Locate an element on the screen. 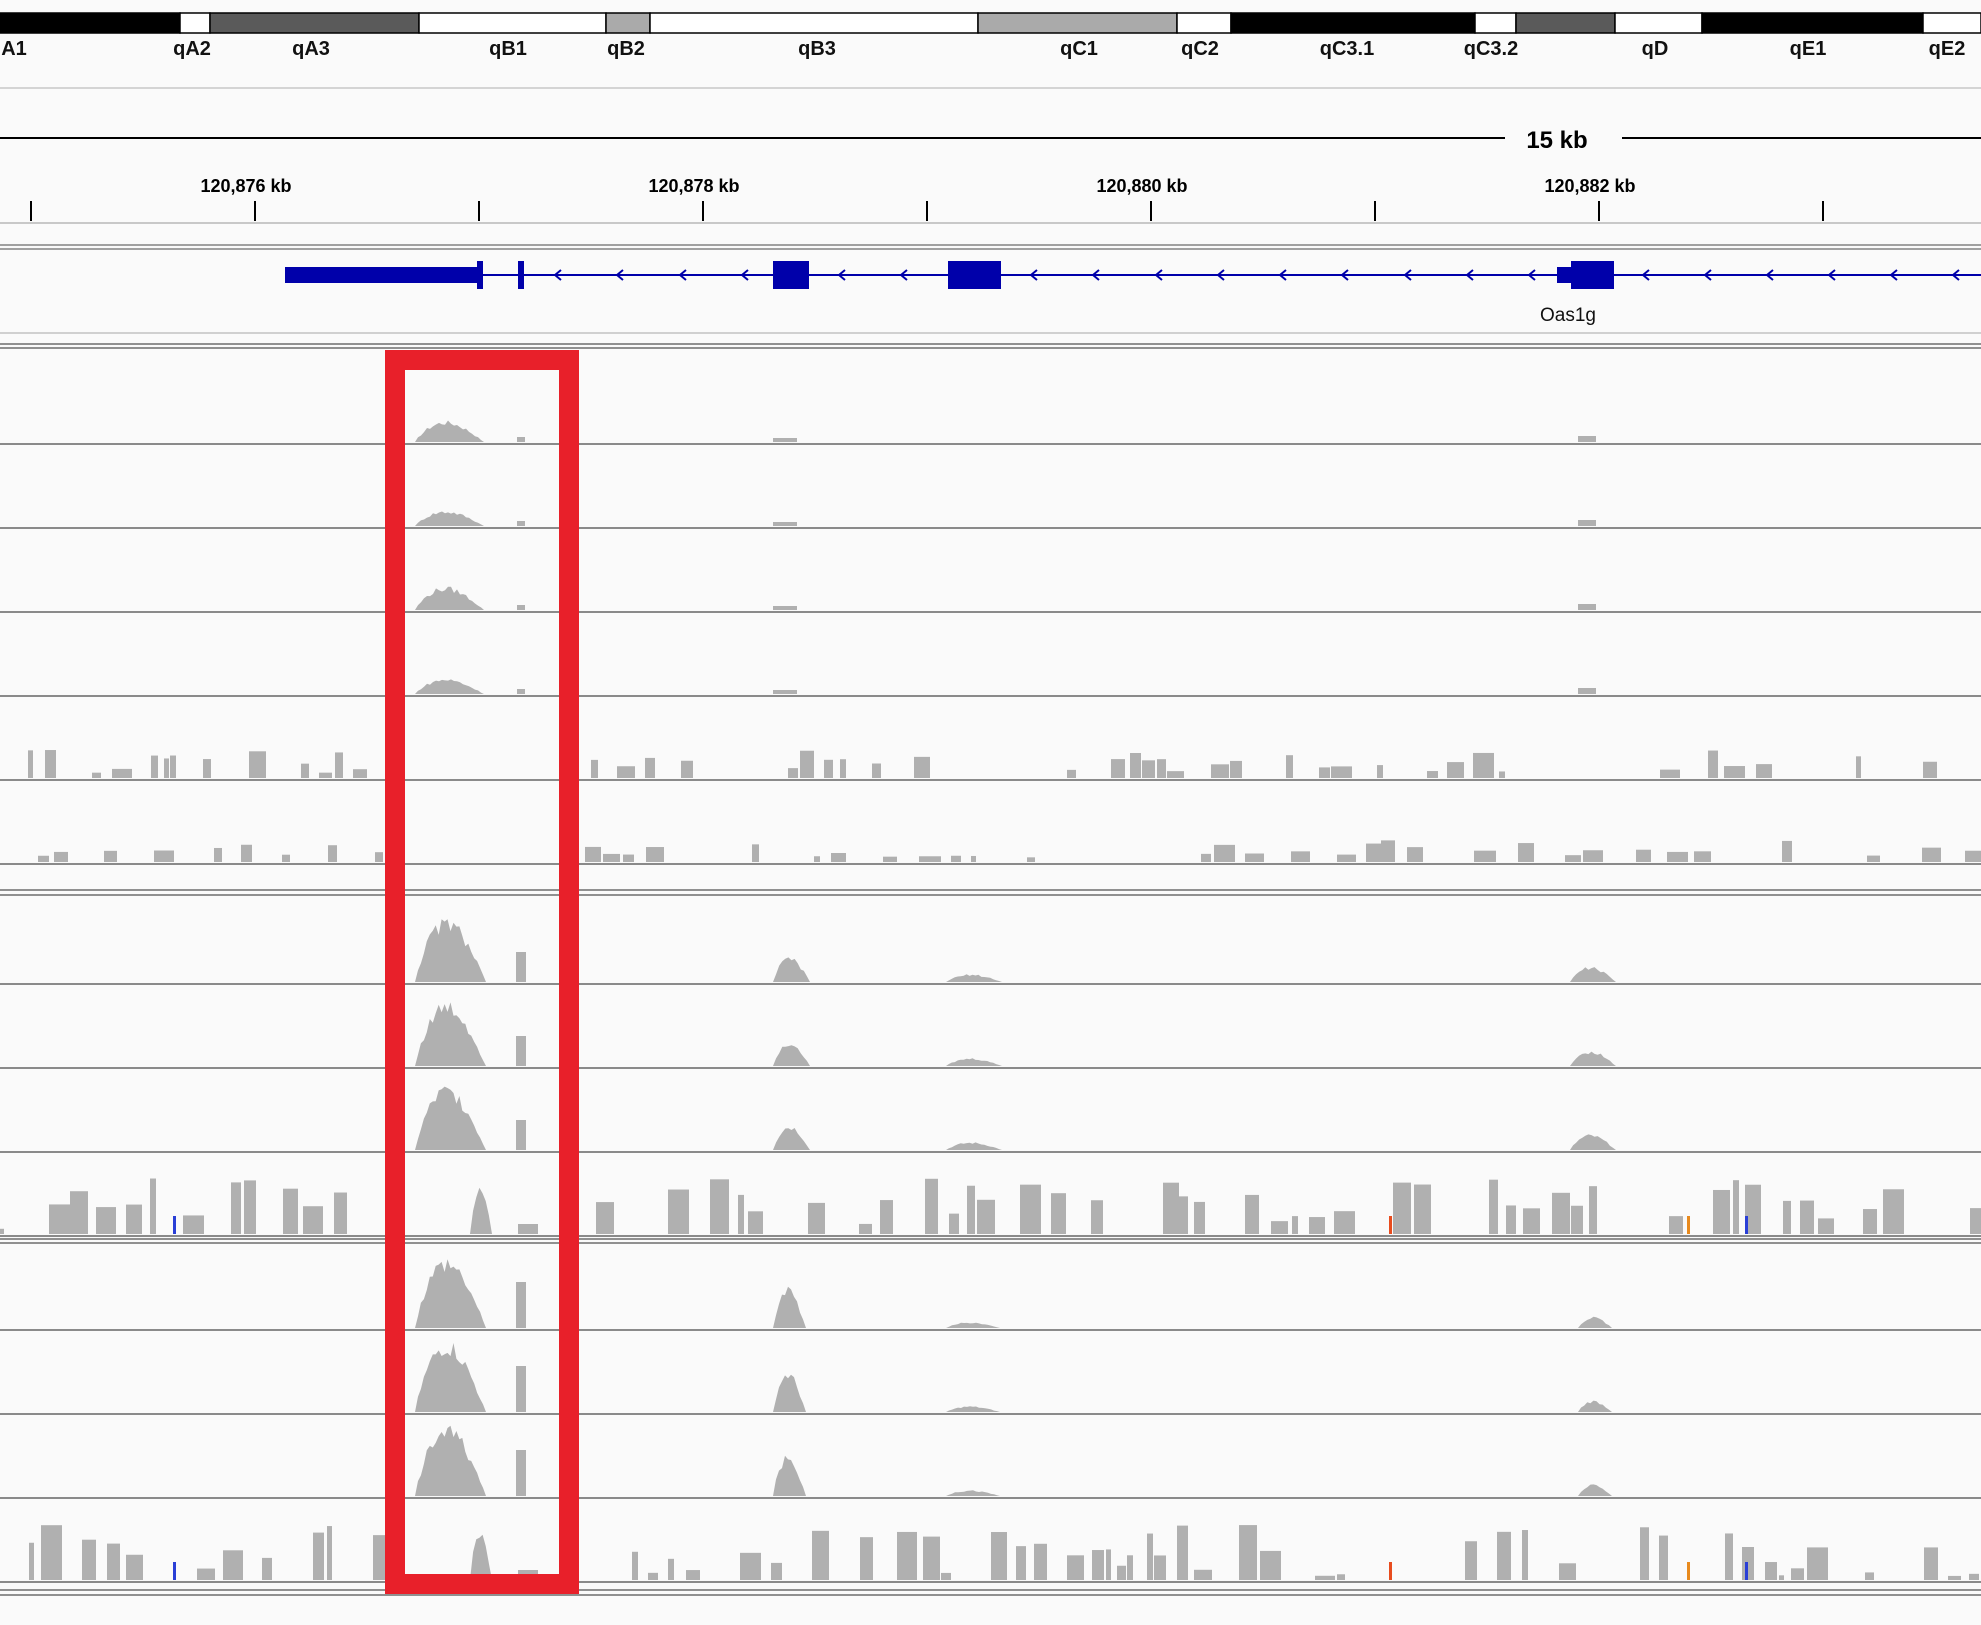 This screenshot has height=1625, width=1981. scale-label: 15 kb is located at coordinates (1556, 140).